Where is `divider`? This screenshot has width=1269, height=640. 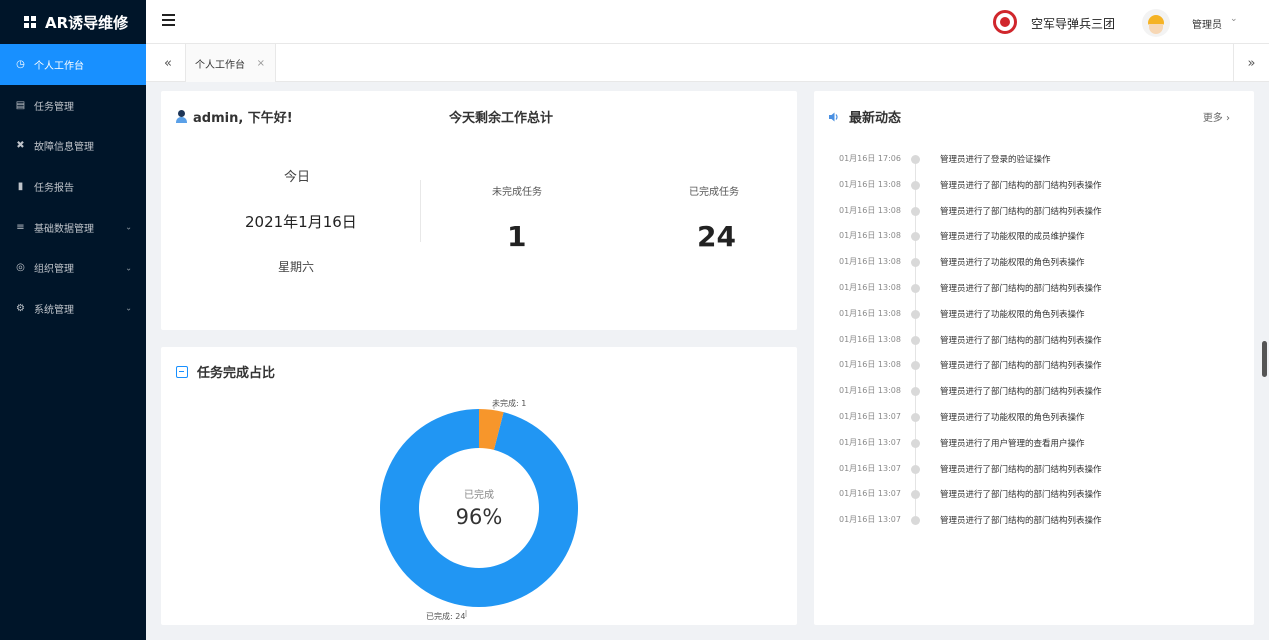 divider is located at coordinates (420, 211).